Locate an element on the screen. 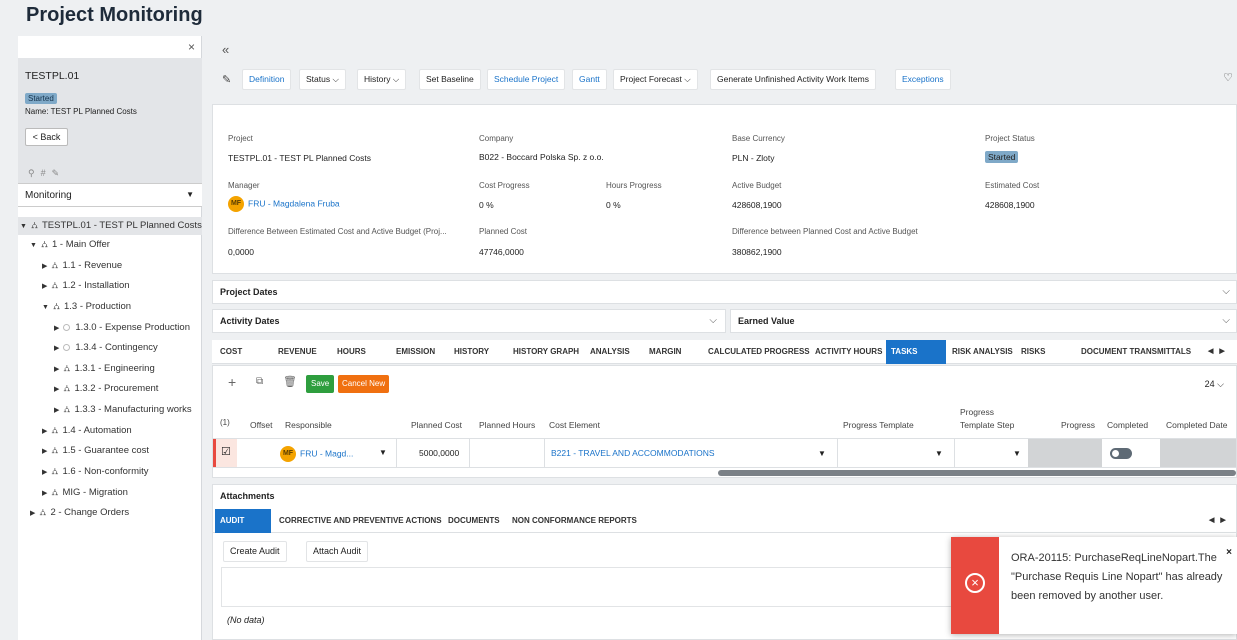  col-offset: Offset is located at coordinates (261, 425).